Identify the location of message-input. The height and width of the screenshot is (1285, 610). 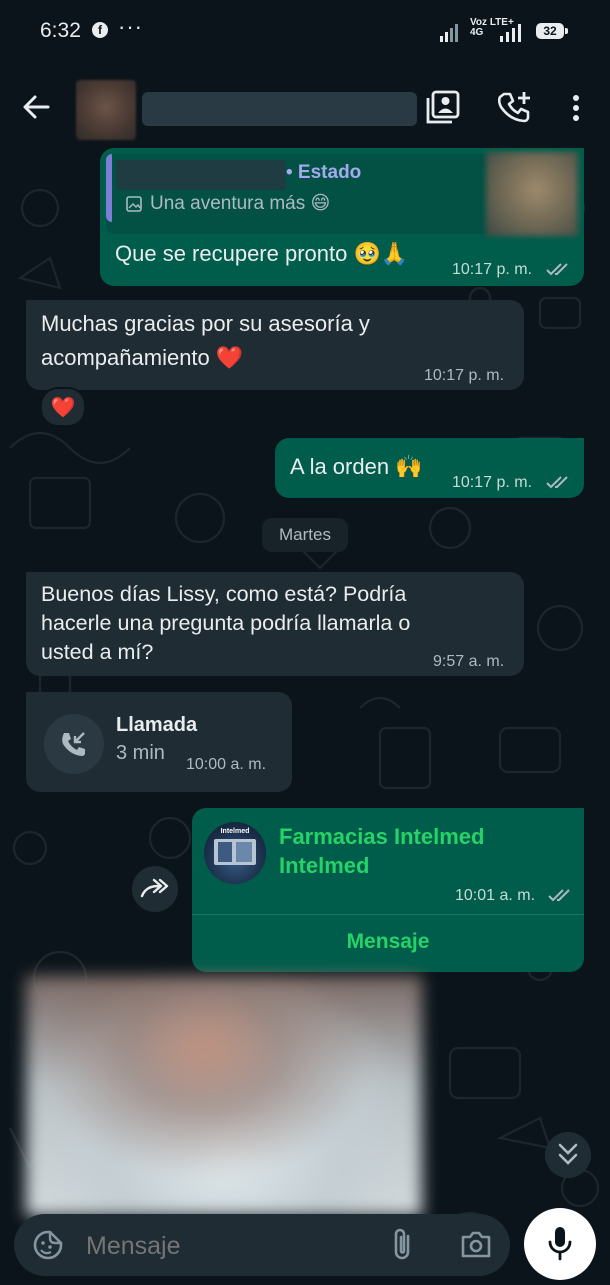
(226, 1246).